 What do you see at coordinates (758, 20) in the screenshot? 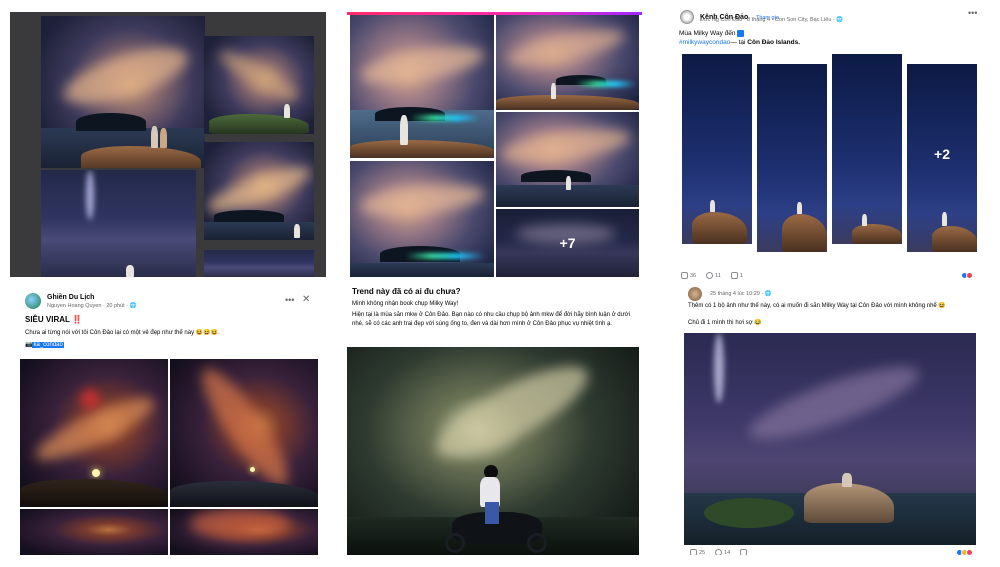
I see `post-date: 8 tháng 4` at bounding box center [758, 20].